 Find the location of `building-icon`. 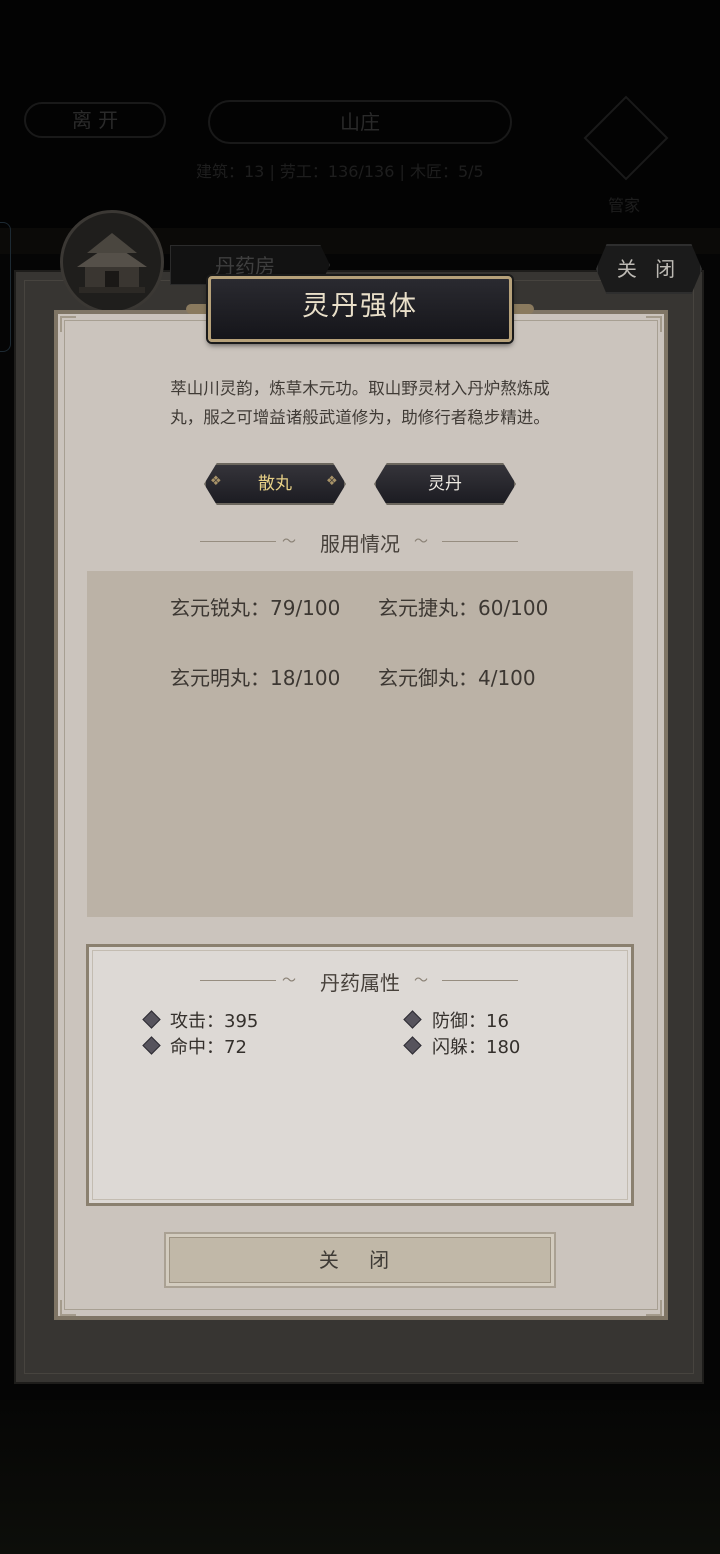

building-icon is located at coordinates (112, 262).